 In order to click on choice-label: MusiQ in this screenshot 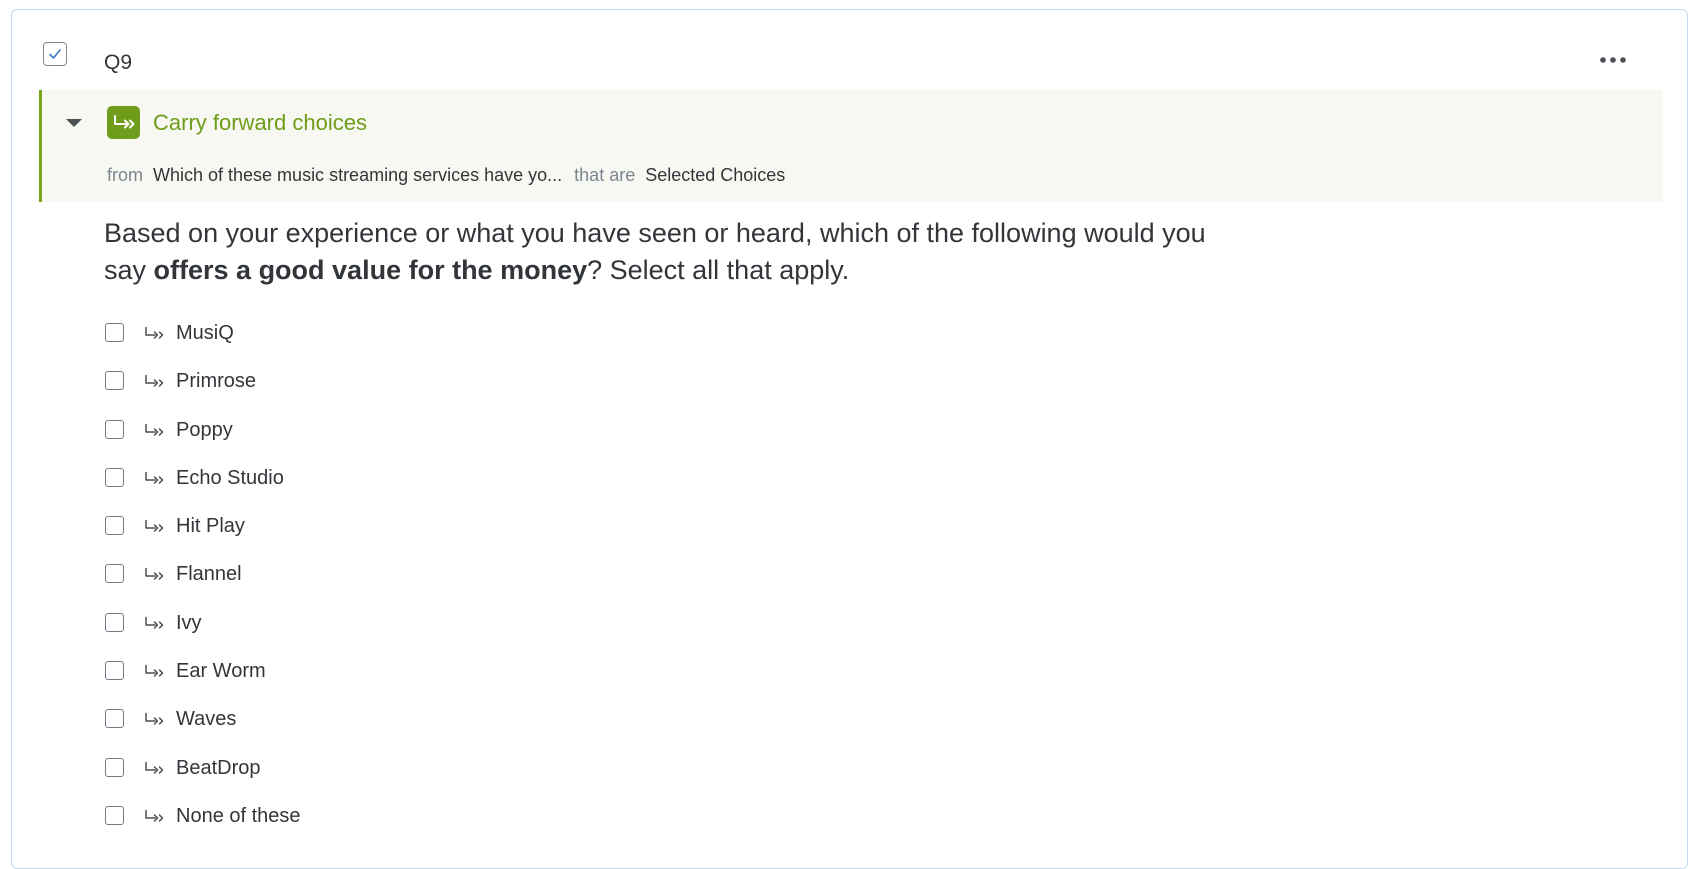, I will do `click(205, 333)`.